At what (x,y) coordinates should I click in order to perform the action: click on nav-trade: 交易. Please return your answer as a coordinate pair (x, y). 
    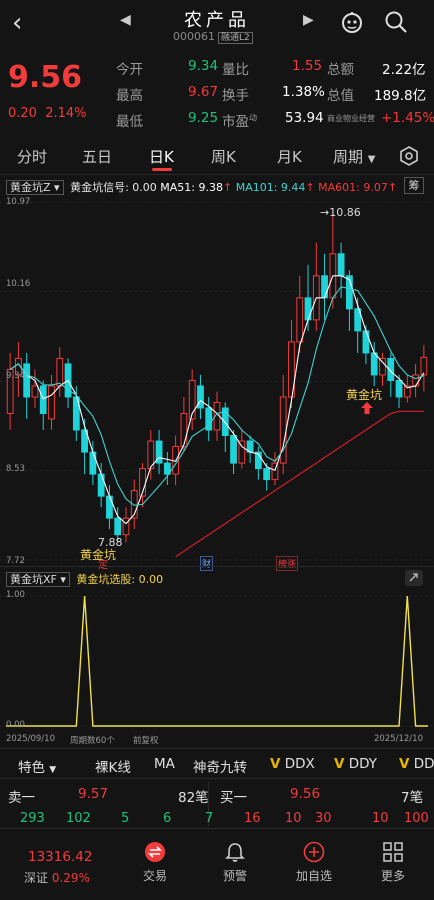
    Looking at the image, I should click on (155, 875).